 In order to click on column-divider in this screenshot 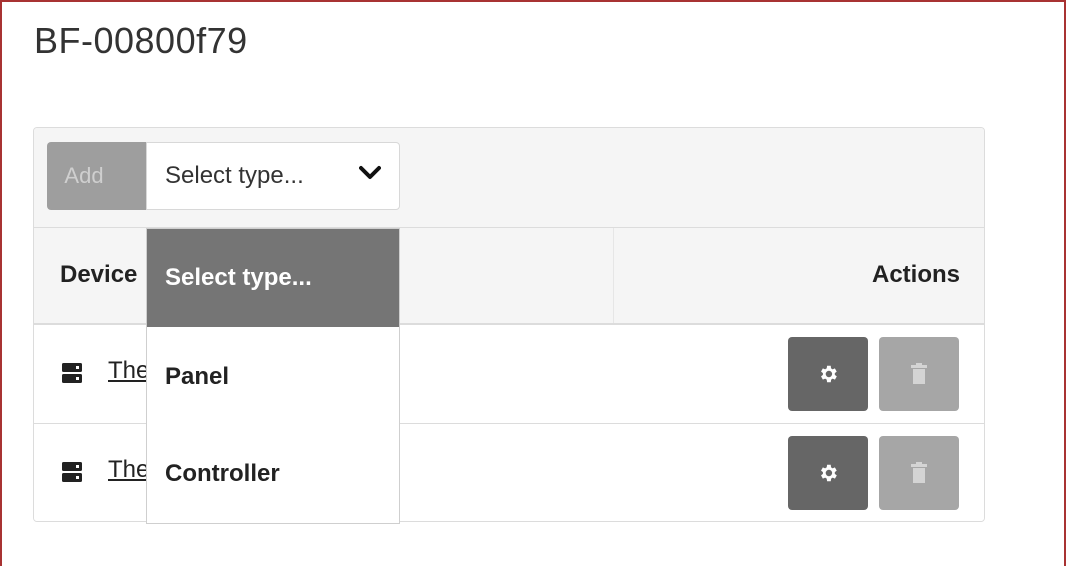, I will do `click(613, 275)`.